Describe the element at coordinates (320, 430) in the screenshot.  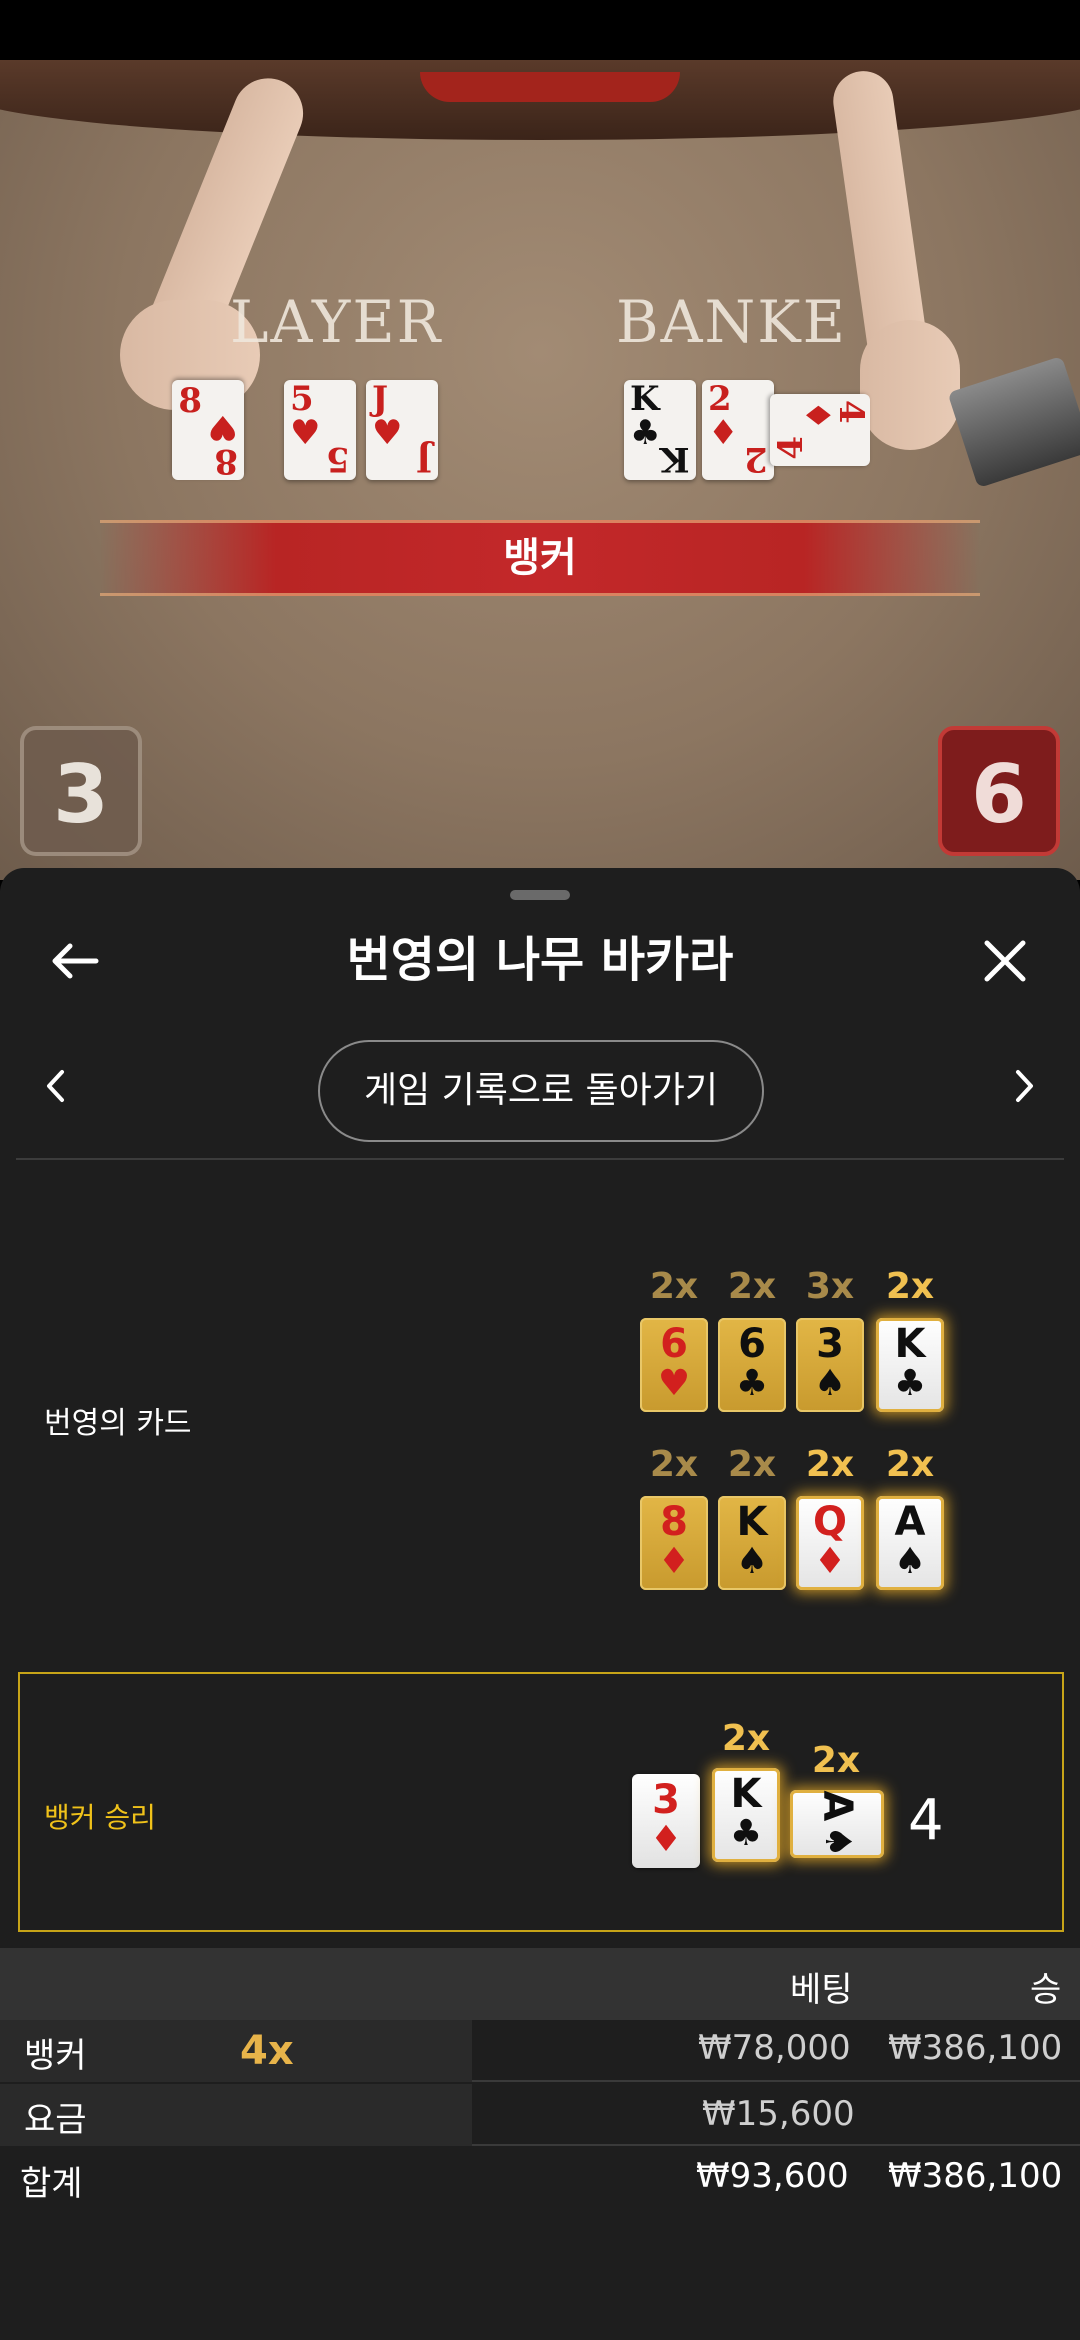
I see `table-card: 5 ♥ 5` at that location.